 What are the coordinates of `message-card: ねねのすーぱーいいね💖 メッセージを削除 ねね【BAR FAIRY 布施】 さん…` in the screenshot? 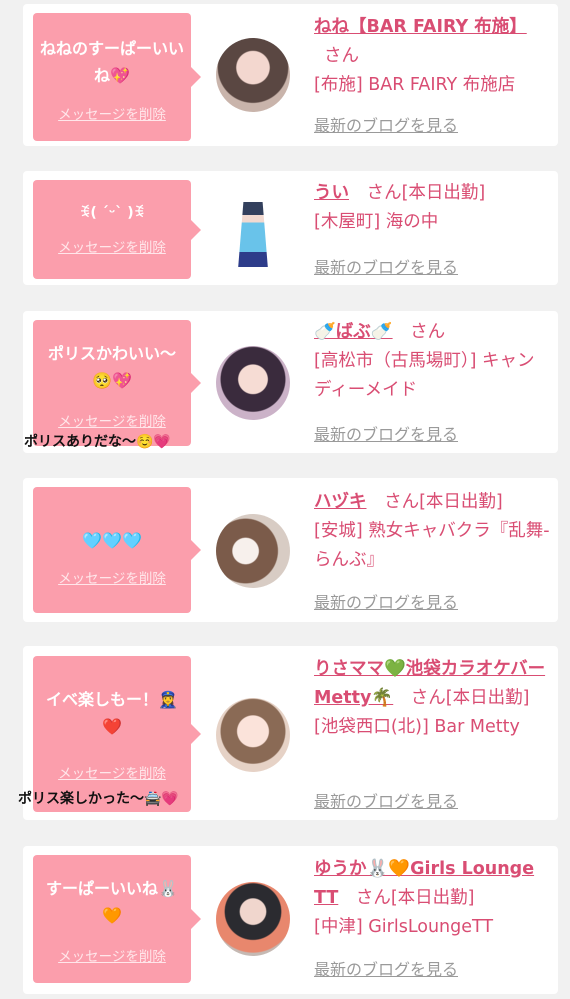 It's located at (290, 75).